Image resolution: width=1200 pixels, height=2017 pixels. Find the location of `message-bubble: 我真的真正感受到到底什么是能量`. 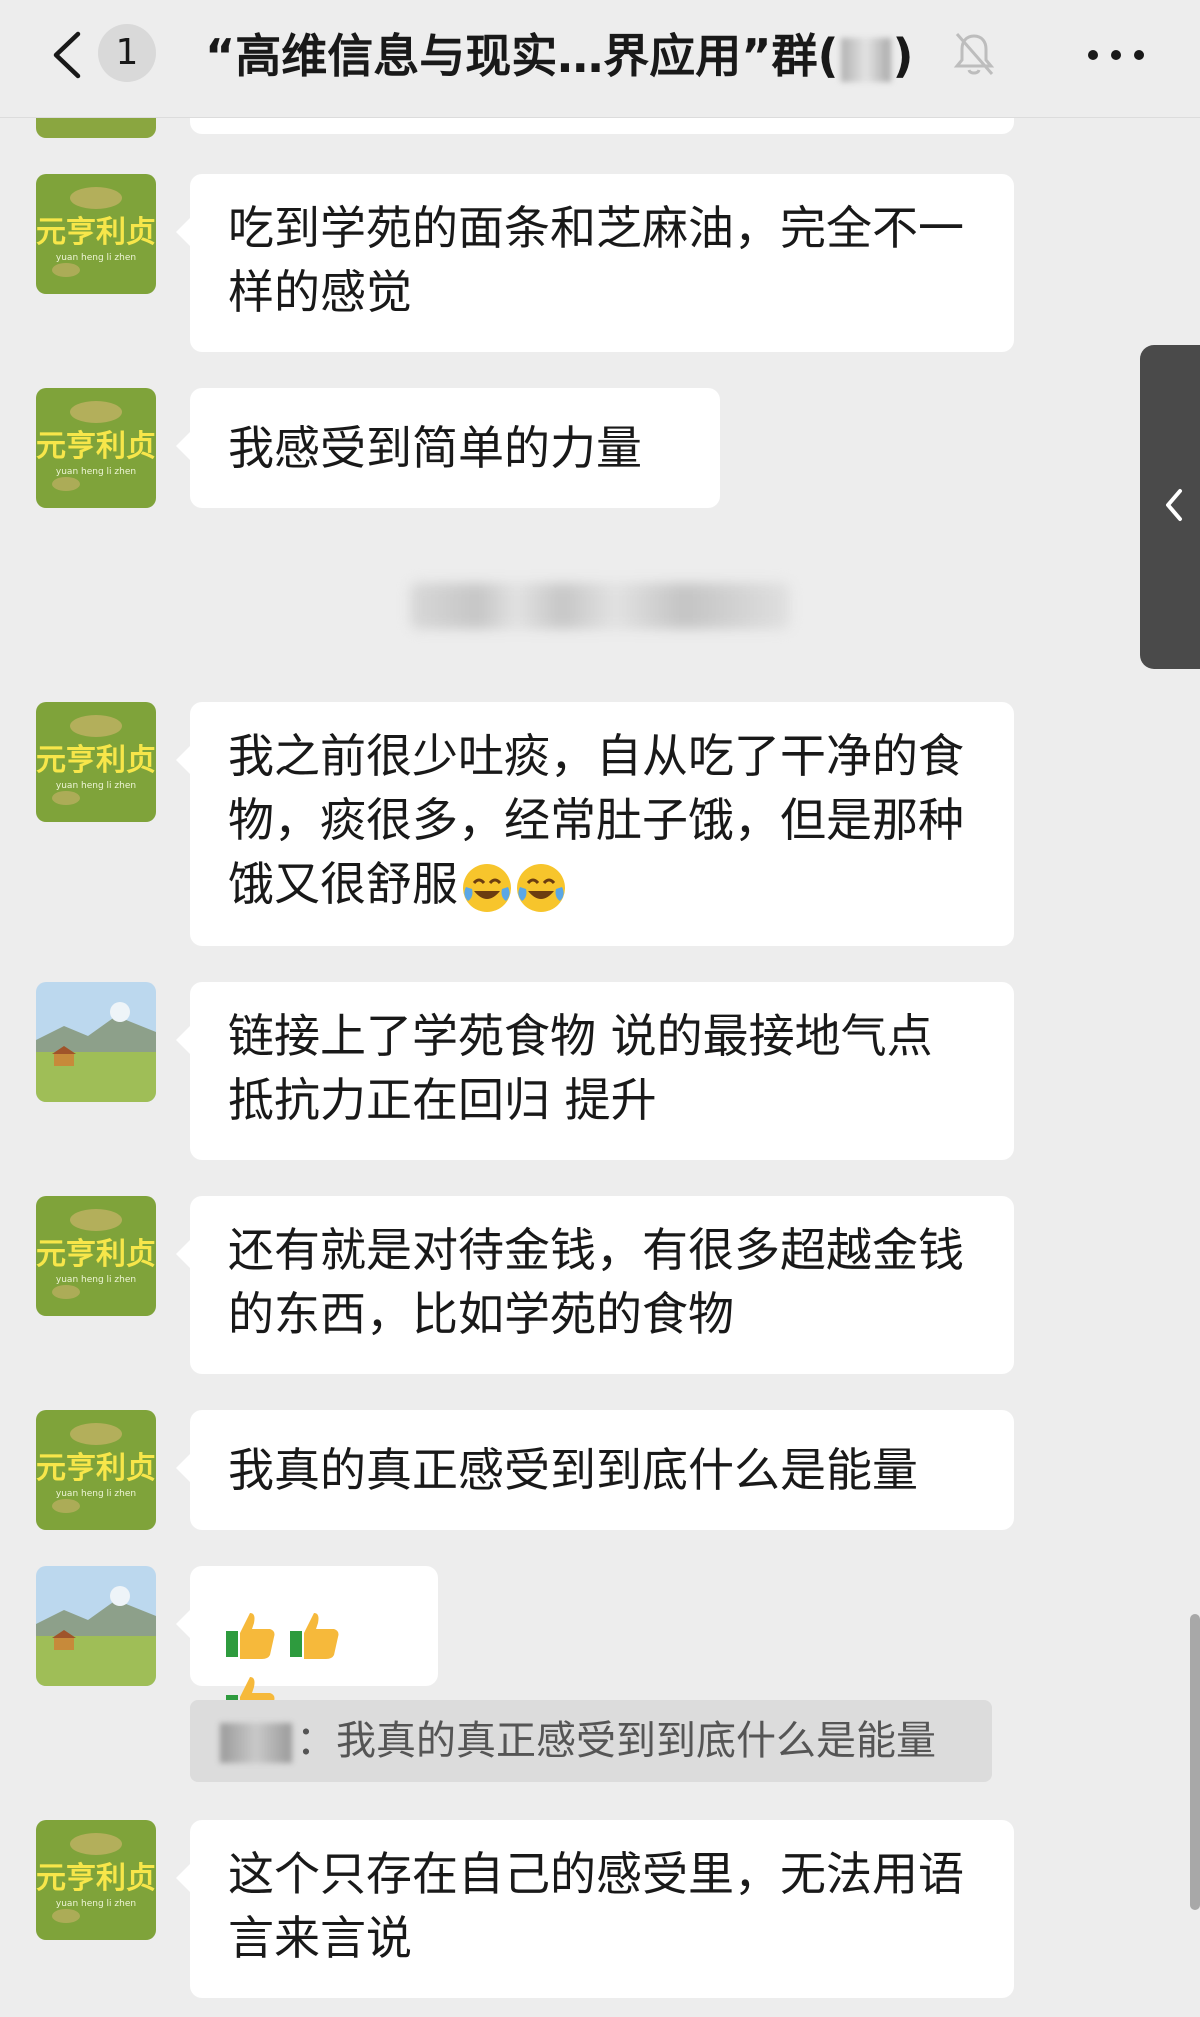

message-bubble: 我真的真正感受到到底什么是能量 is located at coordinates (595, 1470).